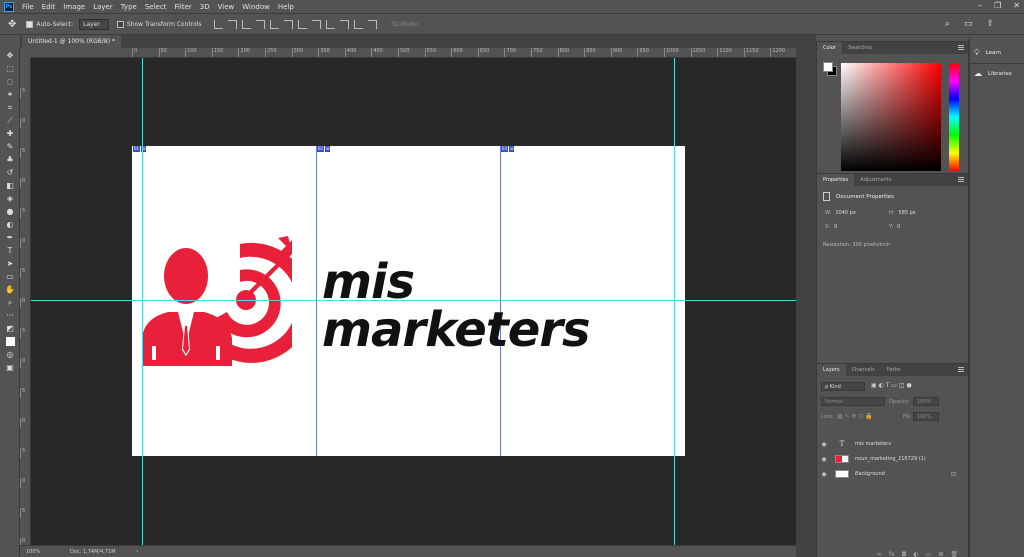 This screenshot has height=557, width=1024. What do you see at coordinates (344, 24) in the screenshot?
I see `distribute-left-icon` at bounding box center [344, 24].